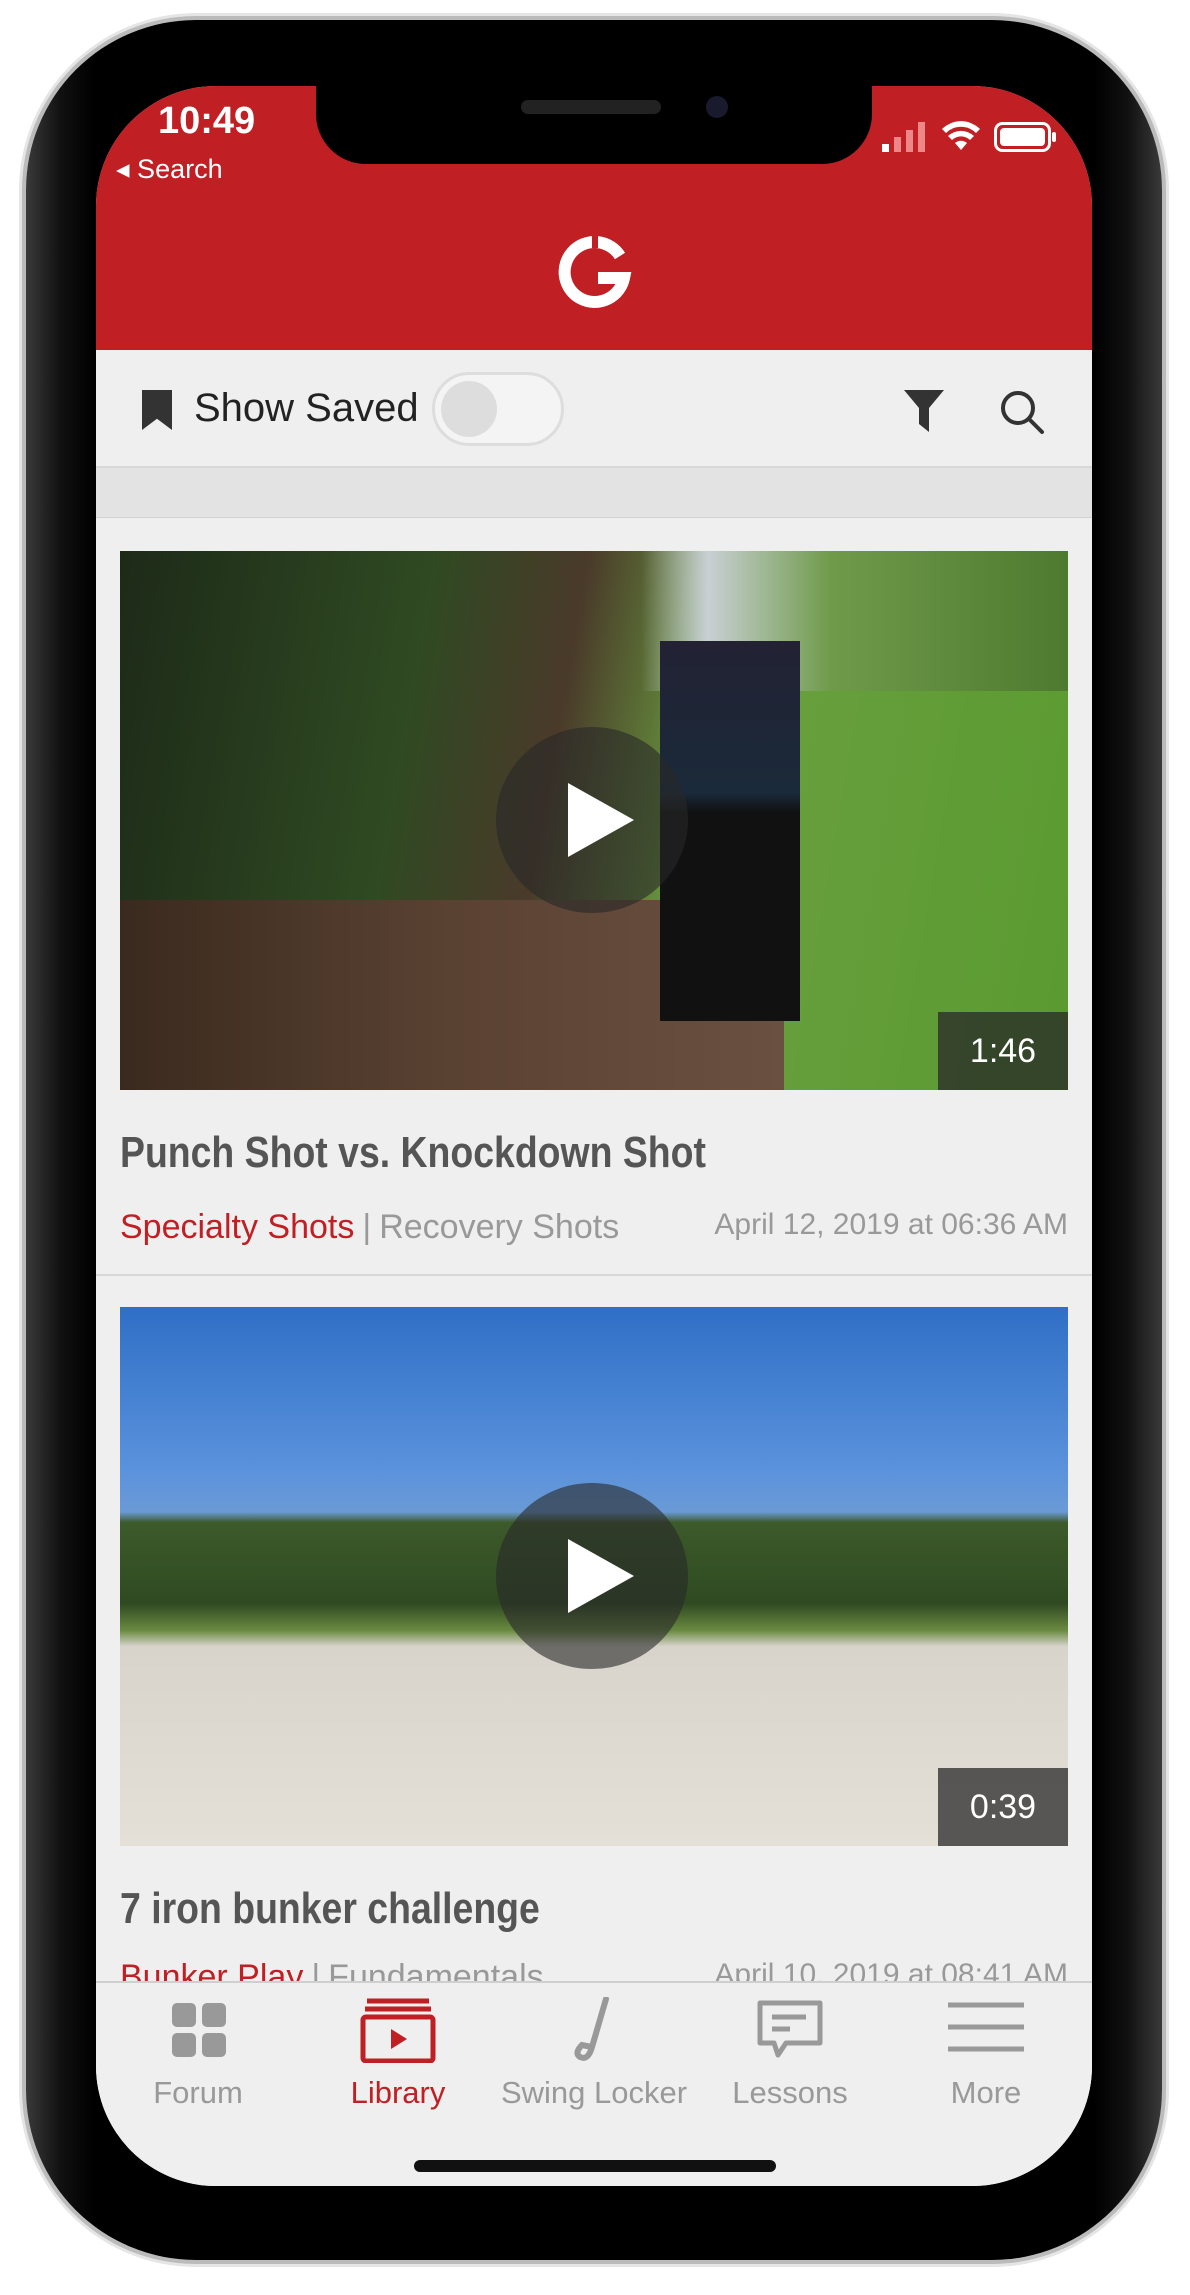 Image resolution: width=1190 pixels, height=2295 pixels. I want to click on golf-club-icon, so click(591, 2029).